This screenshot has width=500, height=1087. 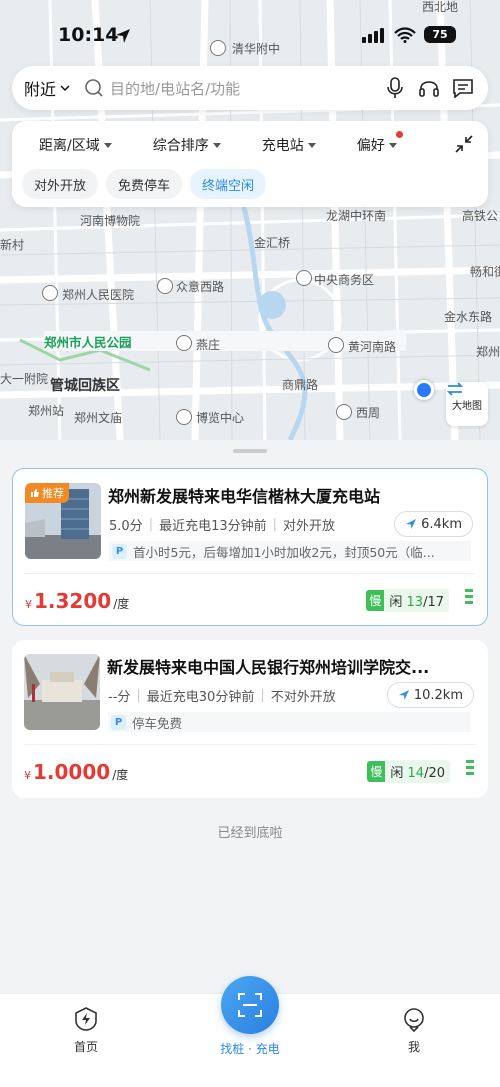 I want to click on map-label: 大一附院, so click(x=24, y=379).